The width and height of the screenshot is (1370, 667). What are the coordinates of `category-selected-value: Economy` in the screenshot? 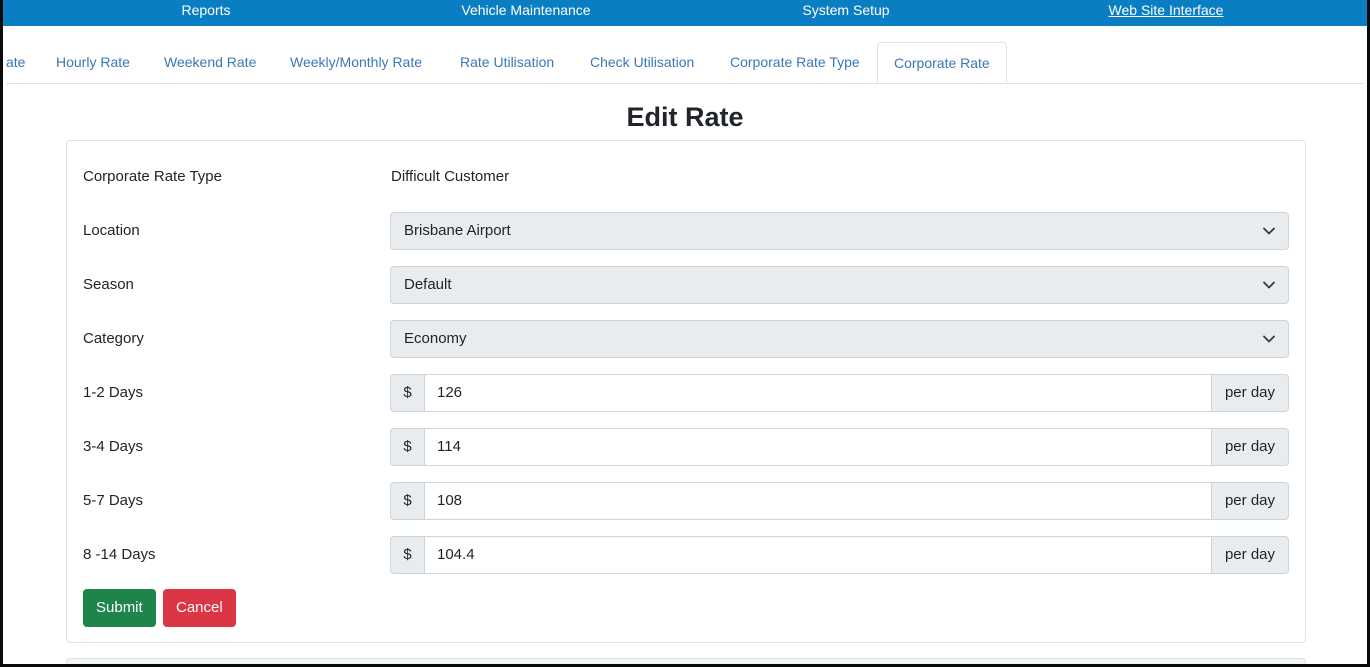 It's located at (435, 338).